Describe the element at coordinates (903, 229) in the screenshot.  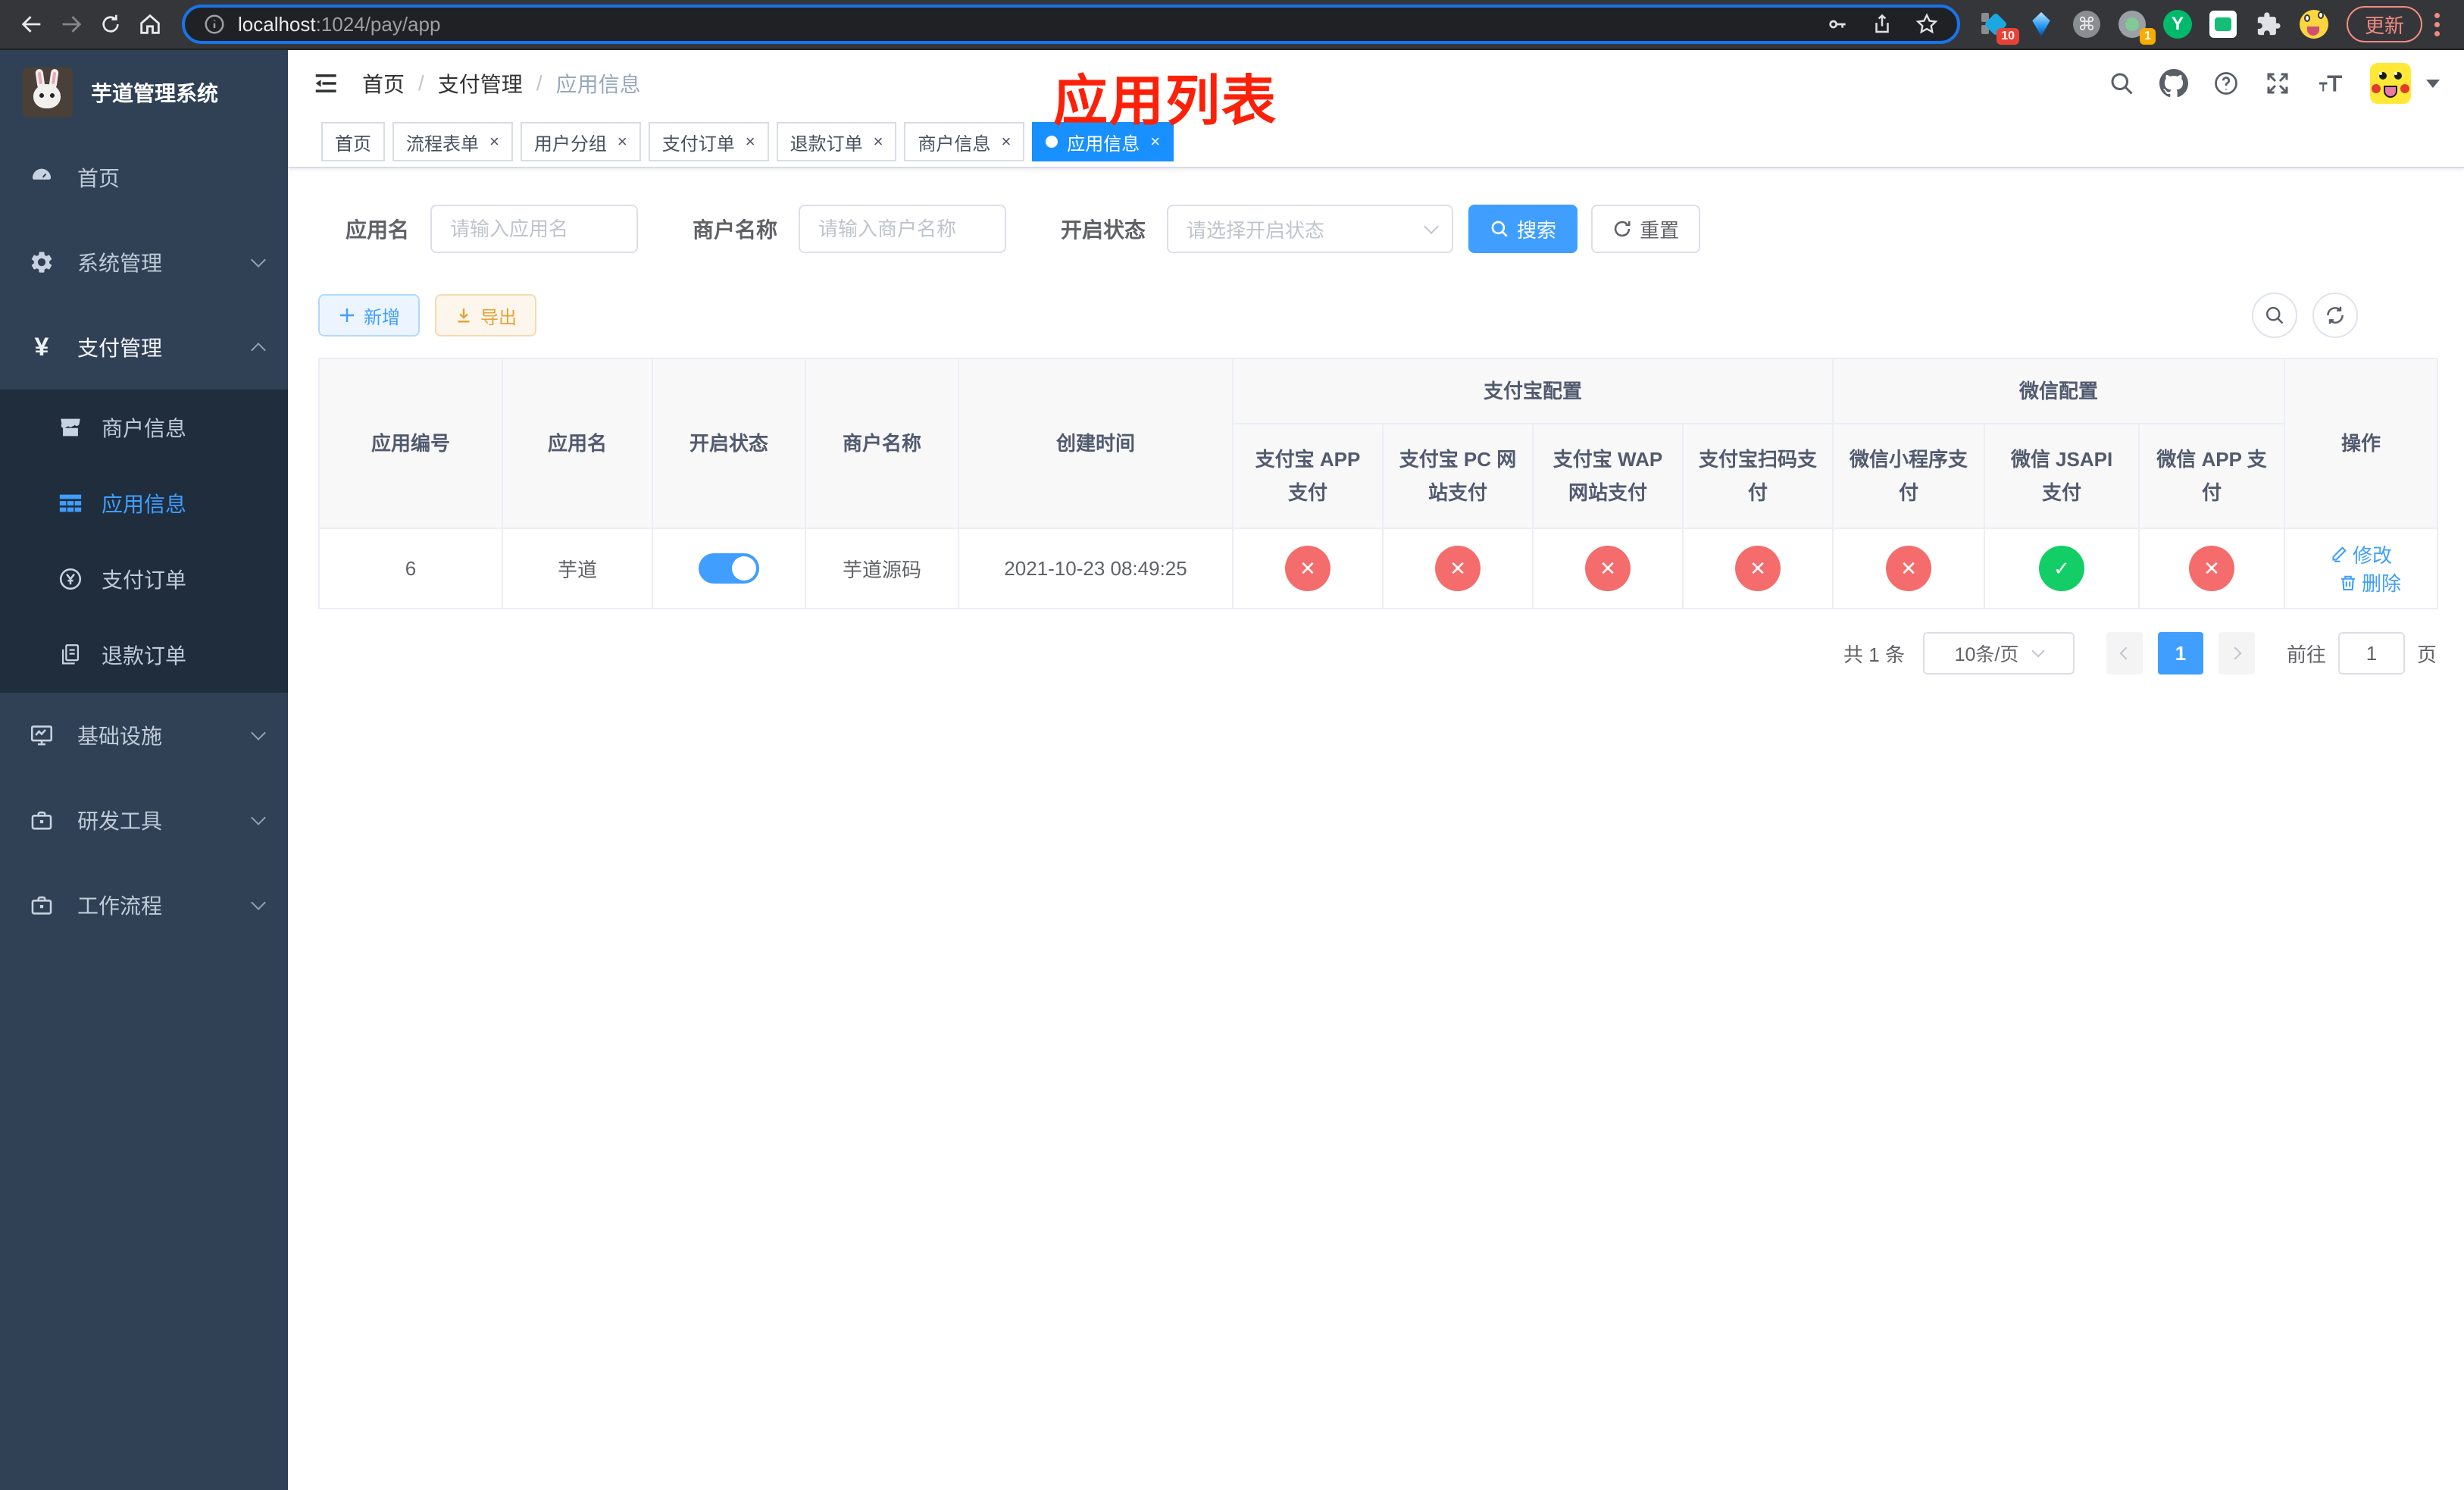
I see `merchant-name-input` at that location.